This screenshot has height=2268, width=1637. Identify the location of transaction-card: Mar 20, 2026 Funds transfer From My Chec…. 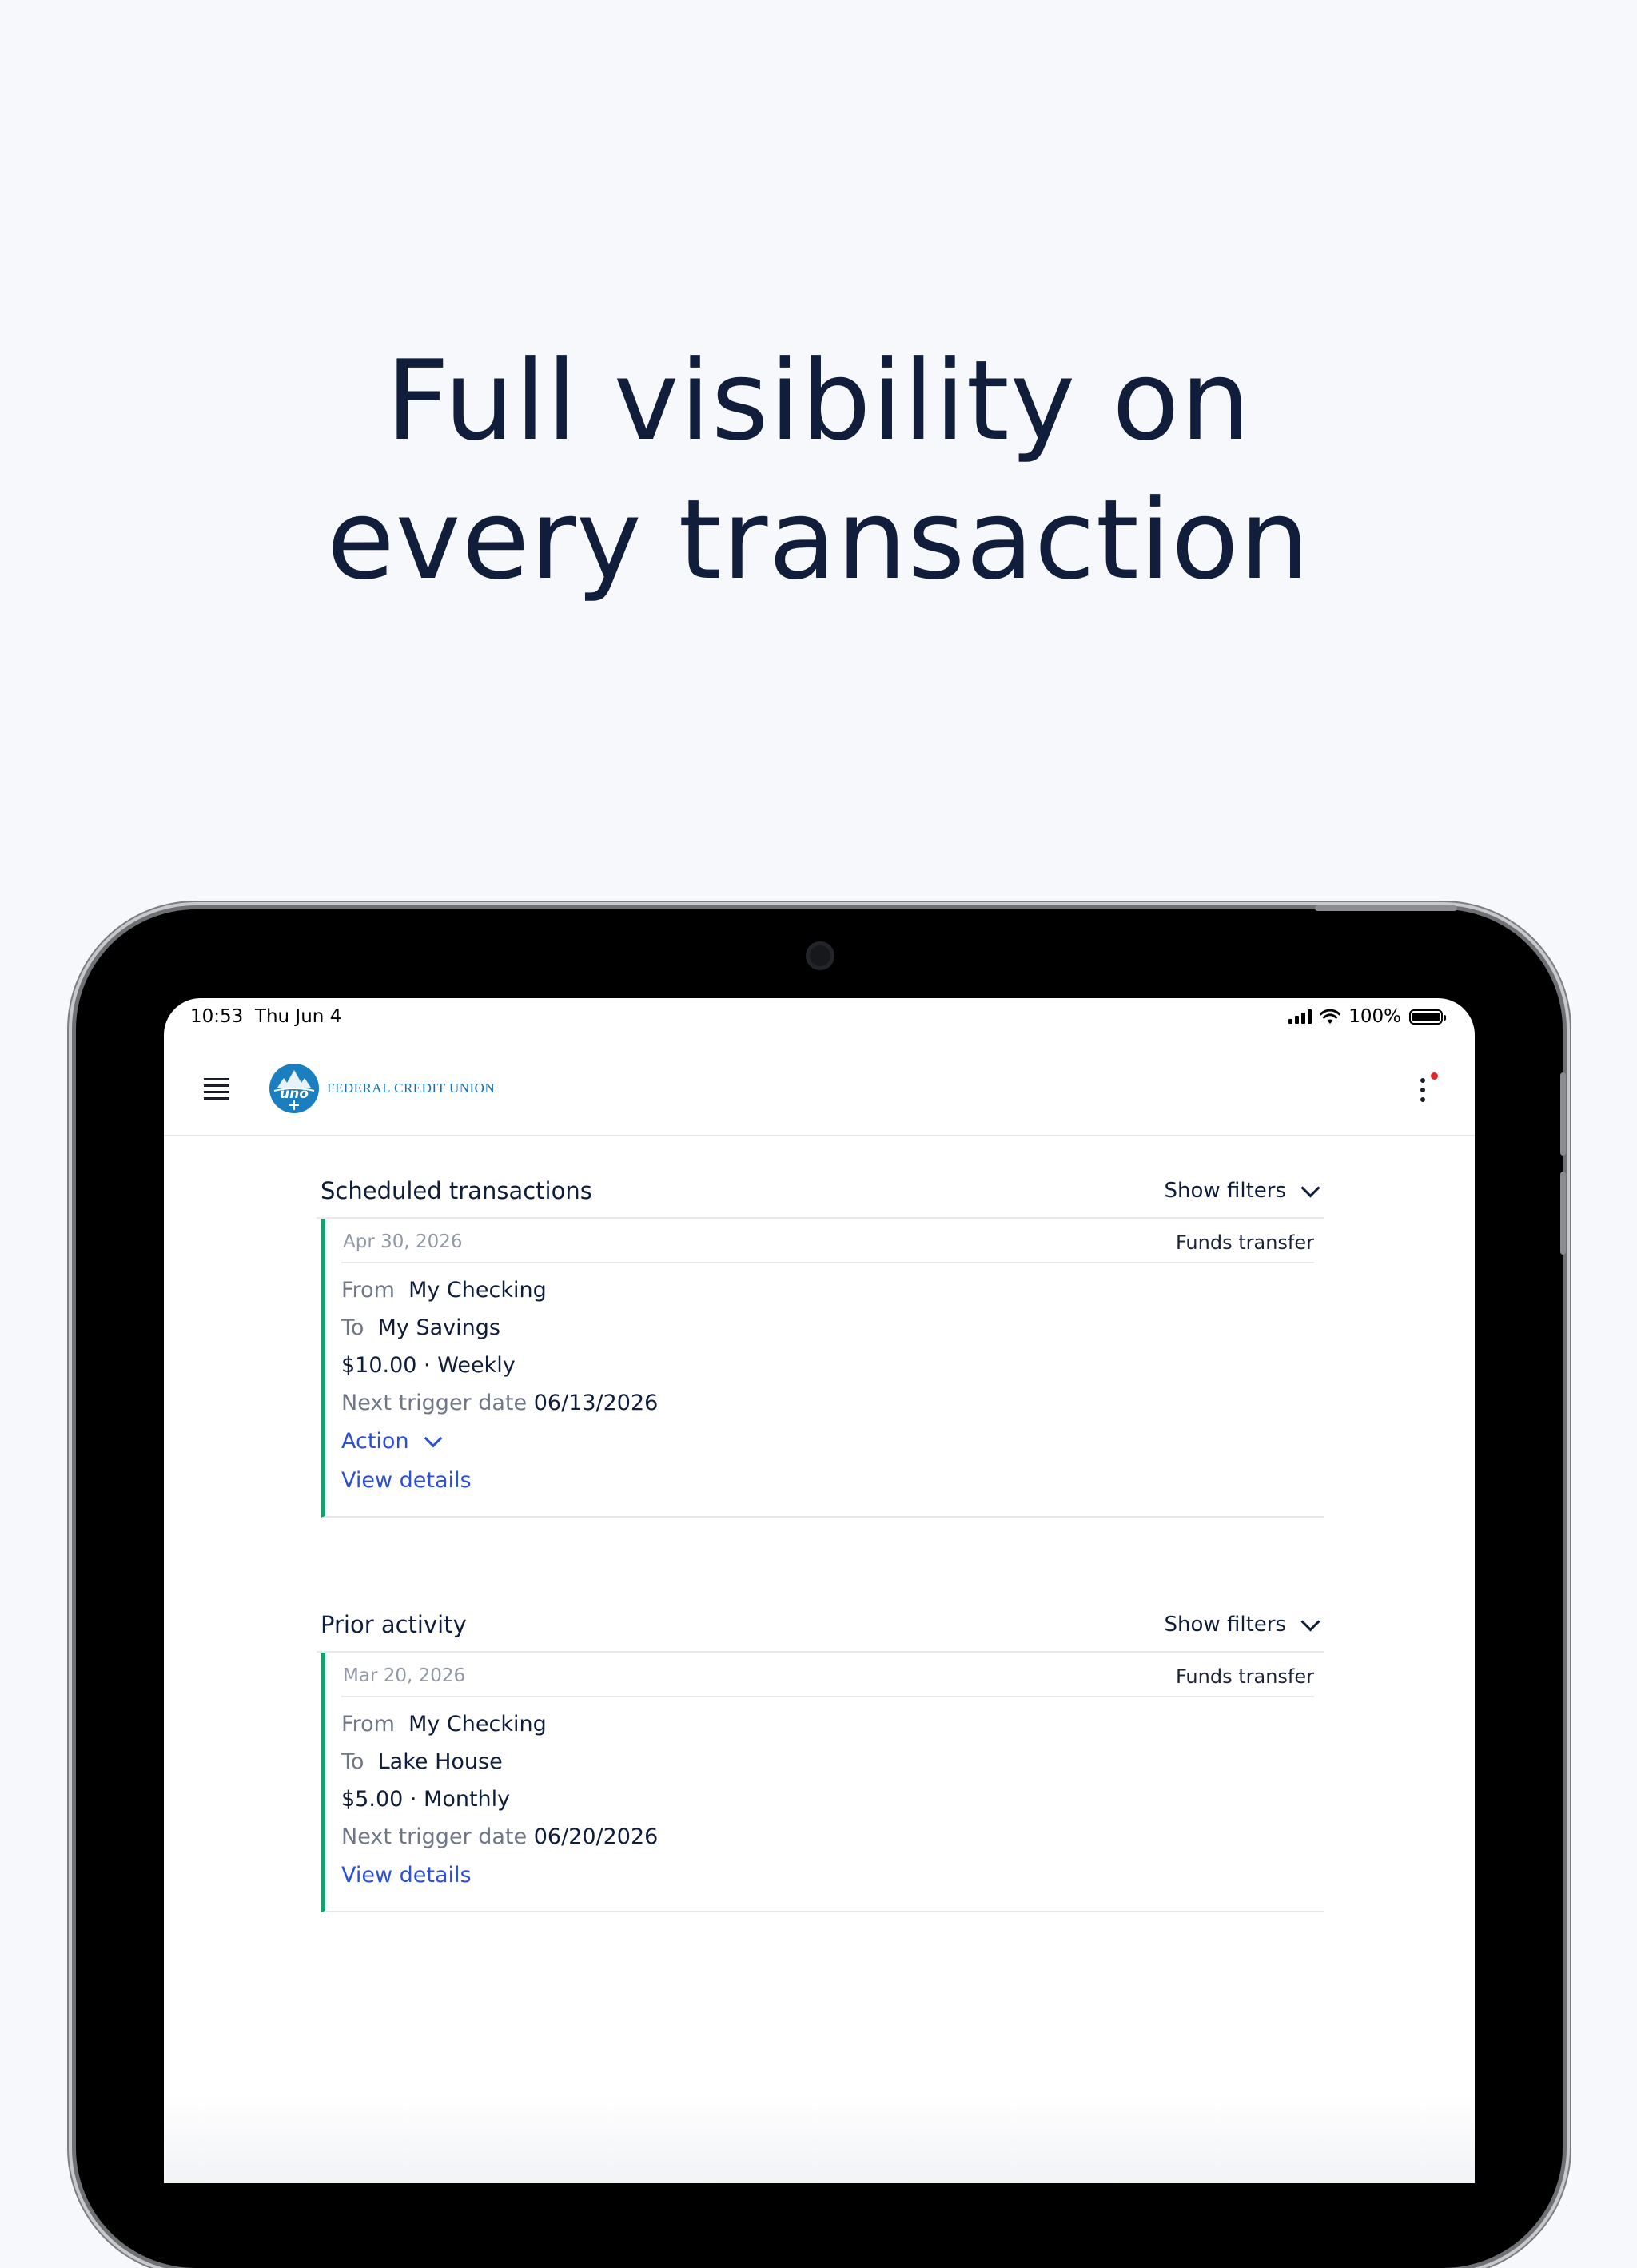
(822, 1782).